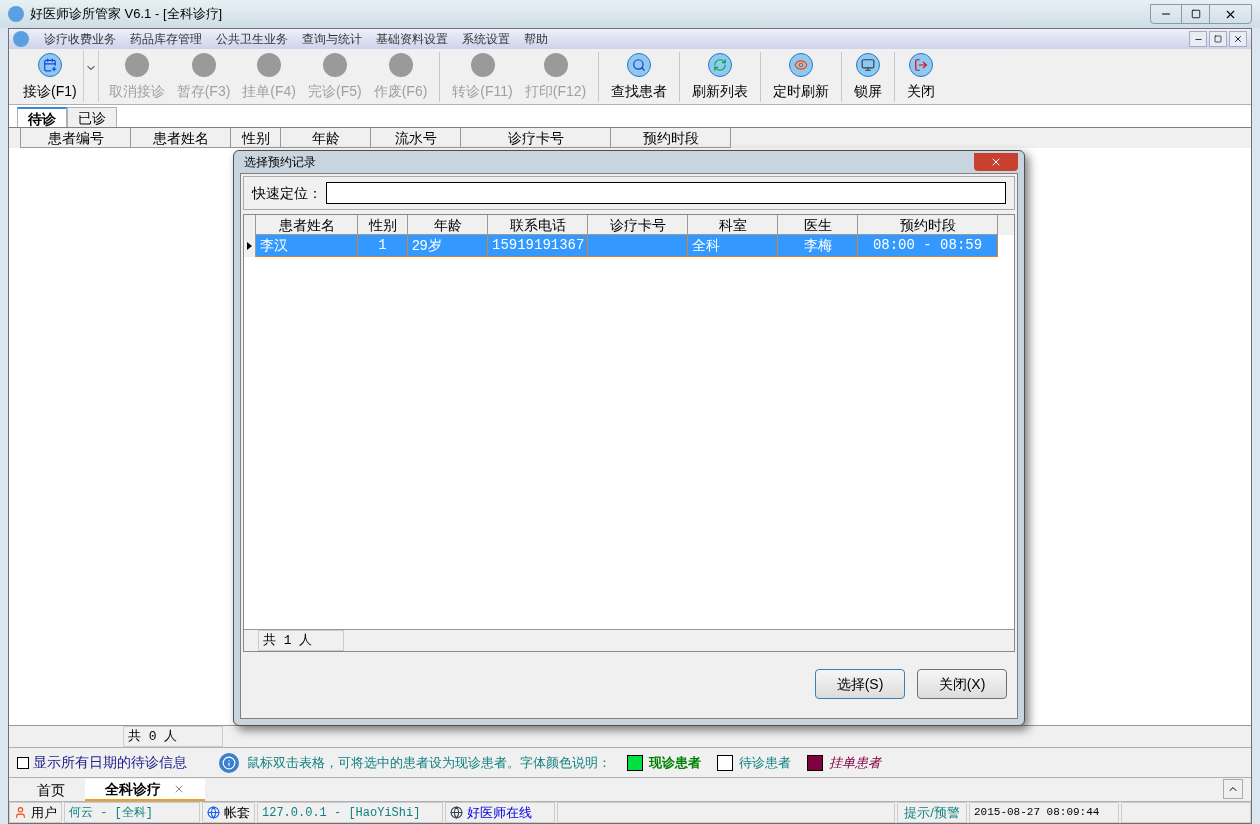 This screenshot has width=1260, height=824. Describe the element at coordinates (1233, 789) in the screenshot. I see `scroll-up-button` at that location.